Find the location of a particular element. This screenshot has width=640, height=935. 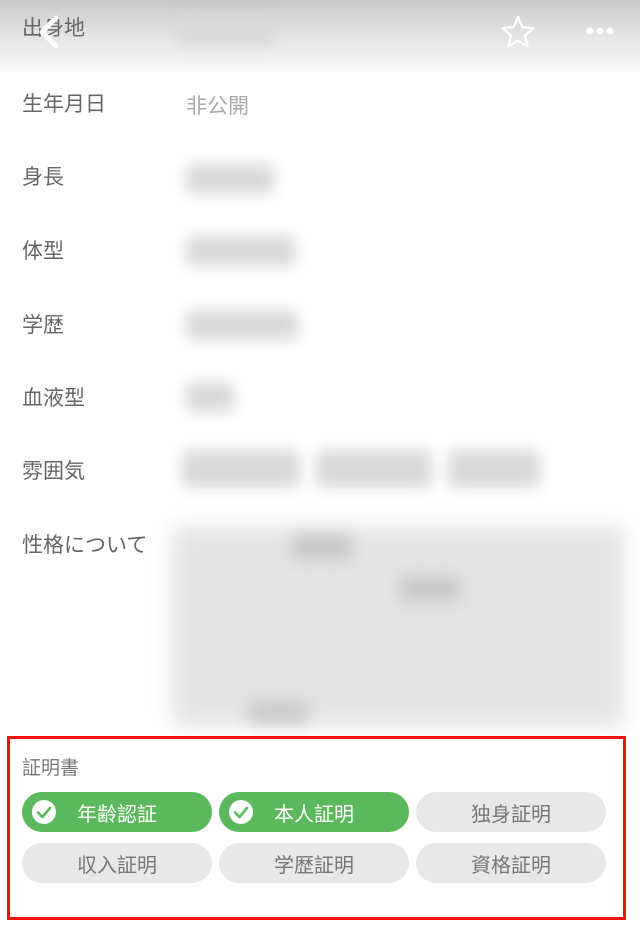

back-icon is located at coordinates (50, 32).